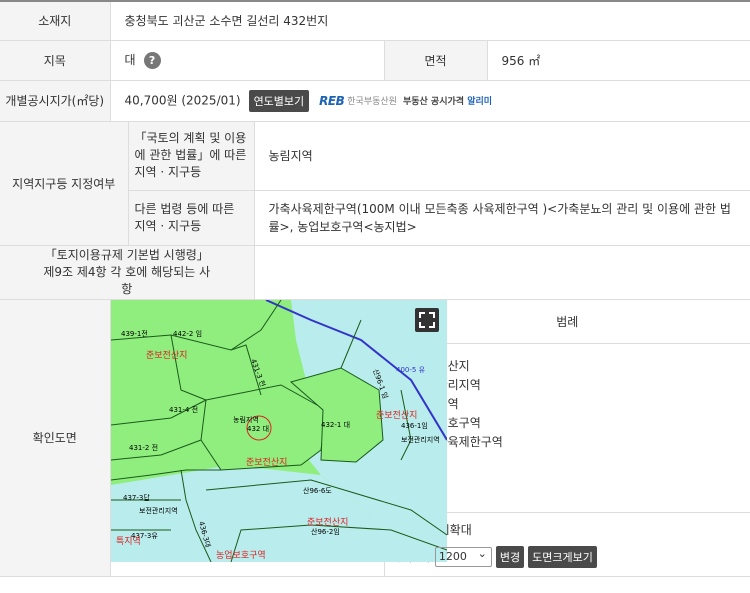 This screenshot has width=750, height=593. I want to click on expand-icon, so click(426, 319).